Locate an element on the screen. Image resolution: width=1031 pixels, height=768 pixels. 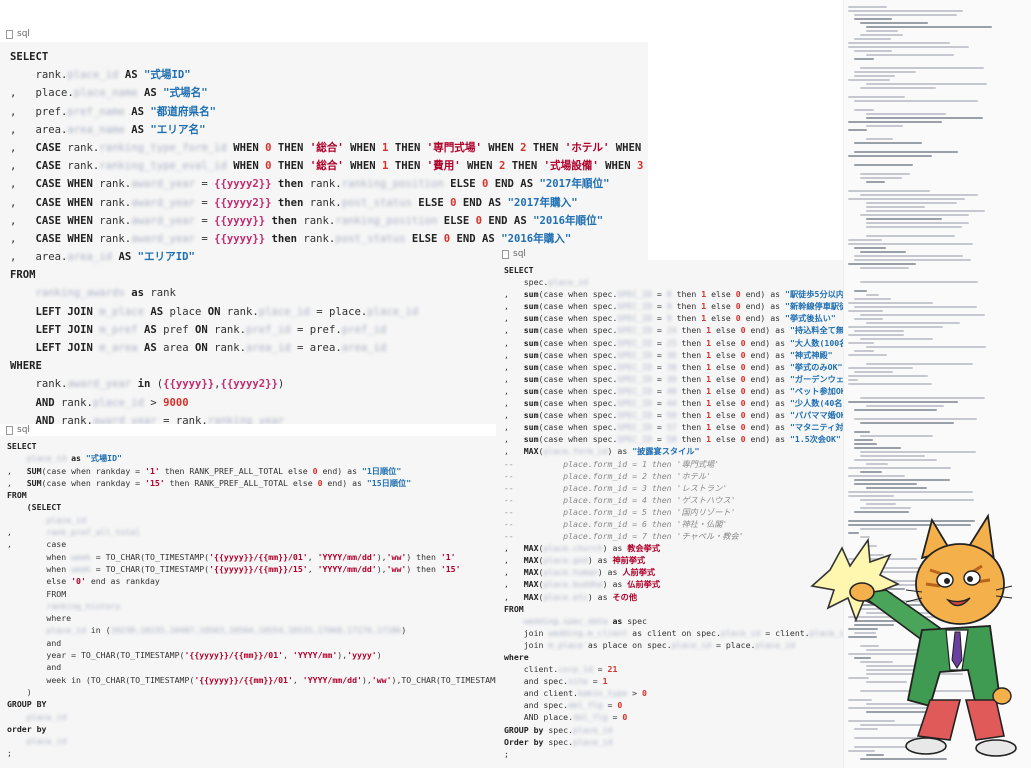
file-tab: sql is located at coordinates (324, 34).